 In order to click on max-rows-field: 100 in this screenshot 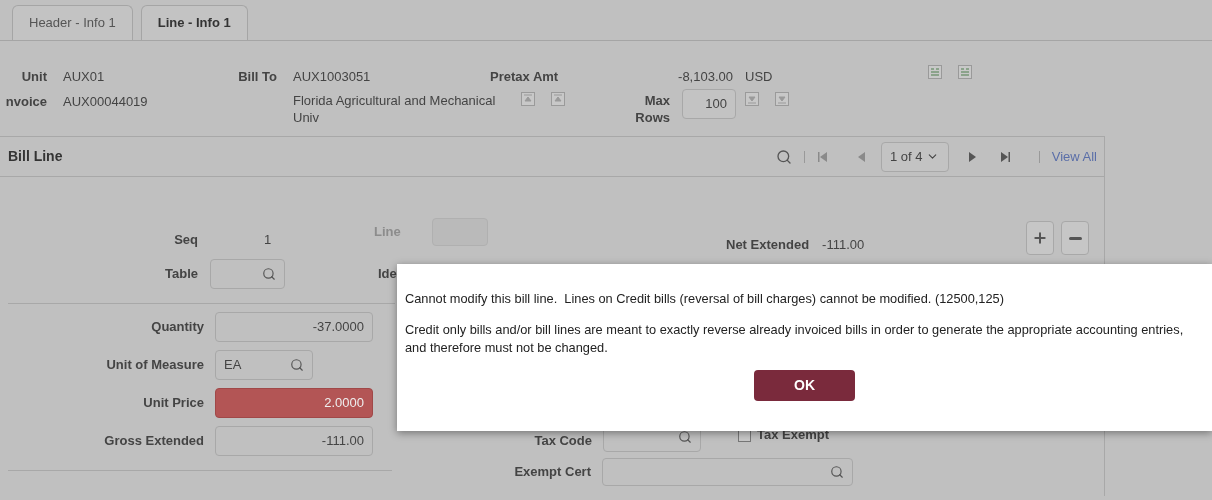, I will do `click(709, 104)`.